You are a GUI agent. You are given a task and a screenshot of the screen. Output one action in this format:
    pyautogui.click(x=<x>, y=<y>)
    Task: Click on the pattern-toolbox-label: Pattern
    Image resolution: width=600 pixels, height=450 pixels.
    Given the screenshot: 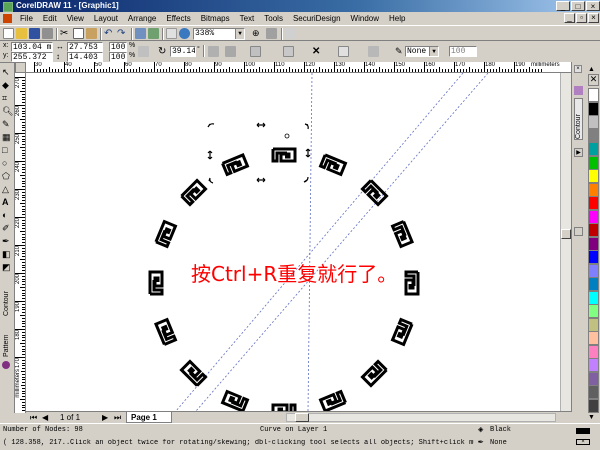 What is the action you would take?
    pyautogui.click(x=6, y=339)
    